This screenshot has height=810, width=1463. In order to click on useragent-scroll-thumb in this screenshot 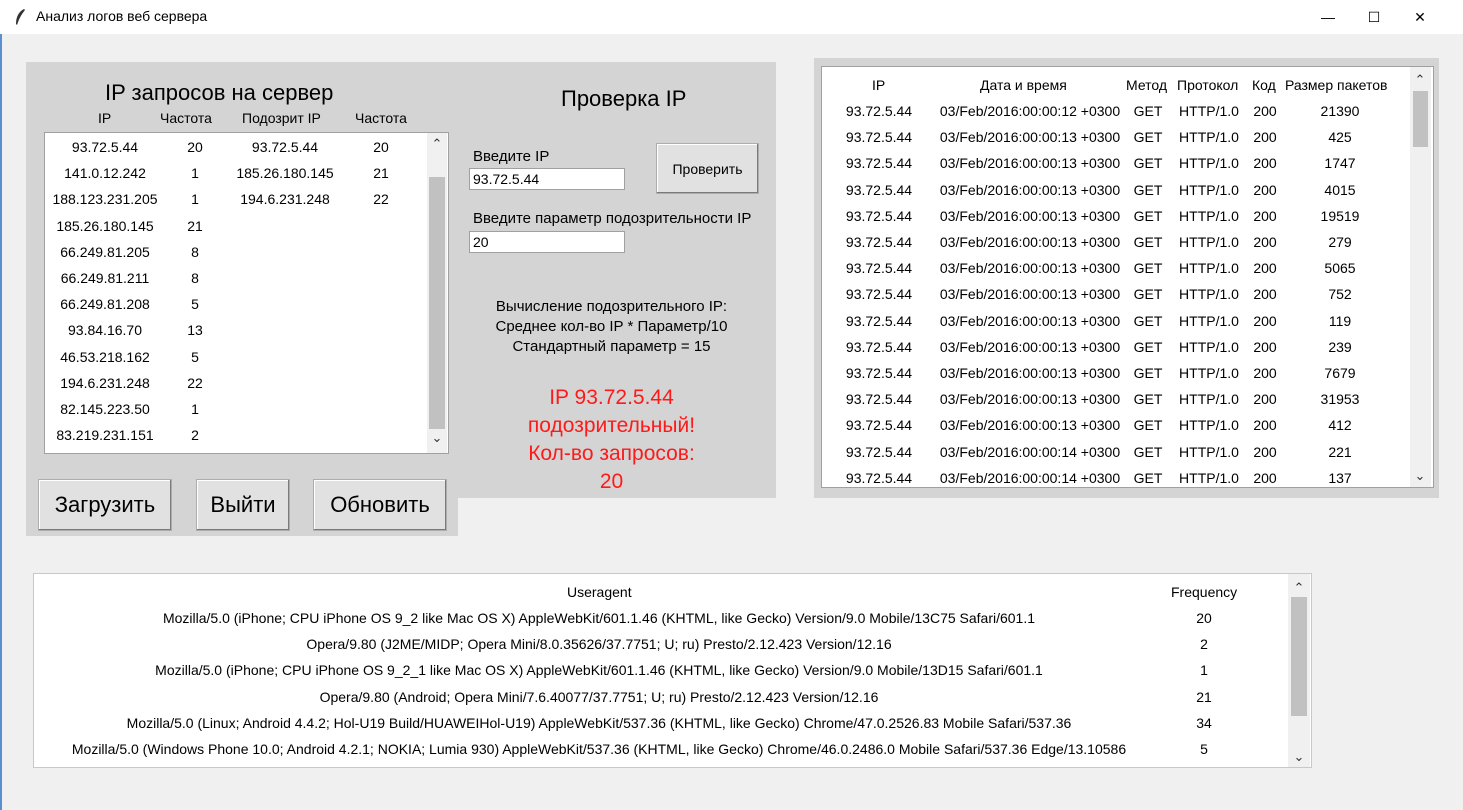, I will do `click(1299, 656)`.